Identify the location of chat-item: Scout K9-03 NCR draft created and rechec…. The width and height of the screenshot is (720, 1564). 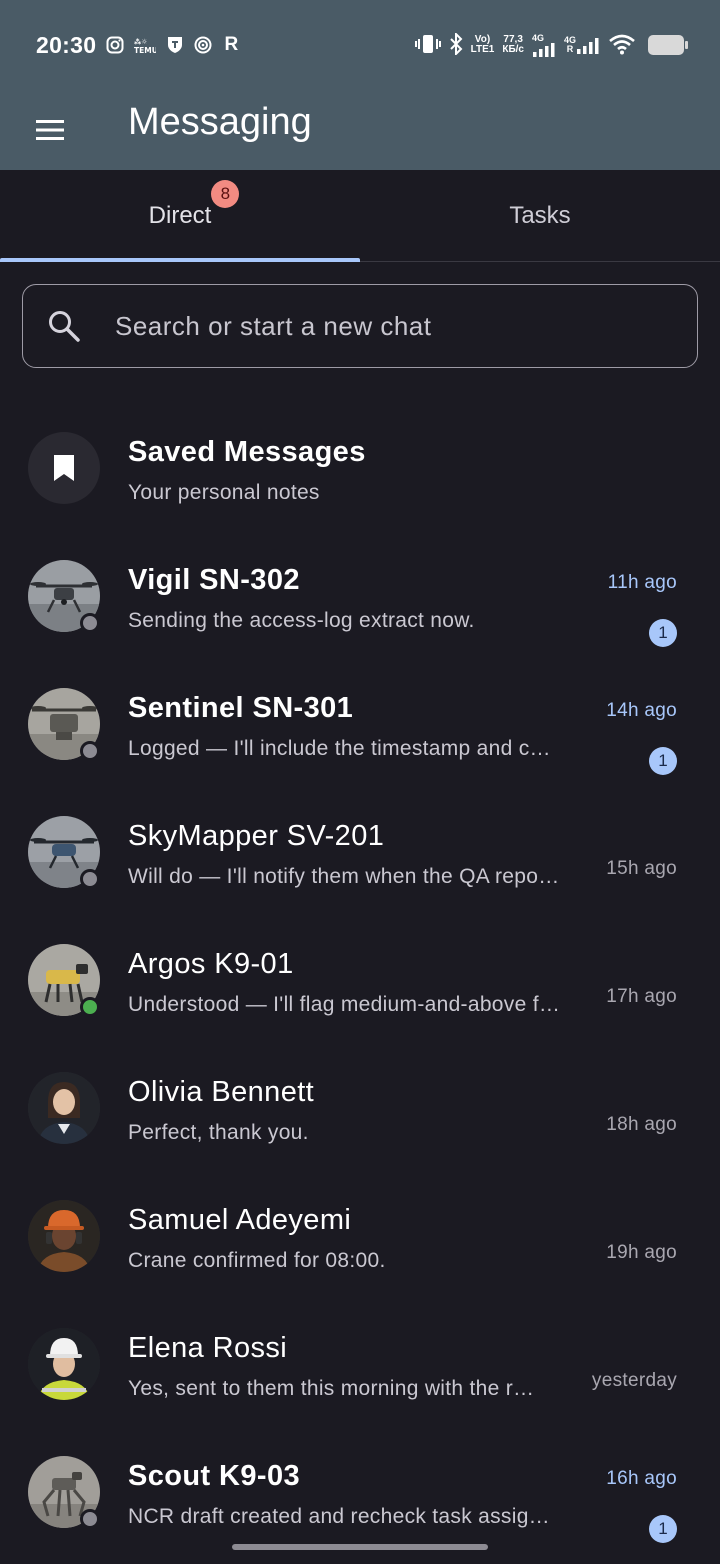
(360, 1486).